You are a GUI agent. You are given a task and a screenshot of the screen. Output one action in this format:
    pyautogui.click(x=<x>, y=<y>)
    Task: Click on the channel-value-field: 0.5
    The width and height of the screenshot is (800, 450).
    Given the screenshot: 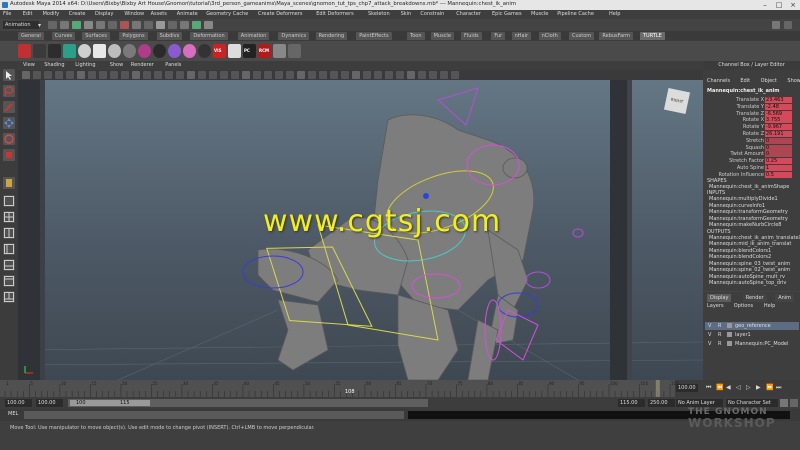 What is the action you would take?
    pyautogui.click(x=778, y=174)
    